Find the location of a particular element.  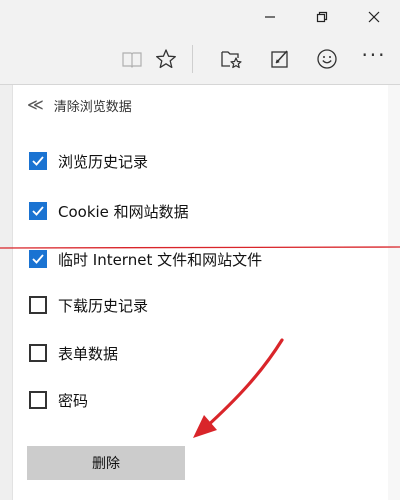

option-browsing-history: 浏览历史记录 is located at coordinates (88, 161).